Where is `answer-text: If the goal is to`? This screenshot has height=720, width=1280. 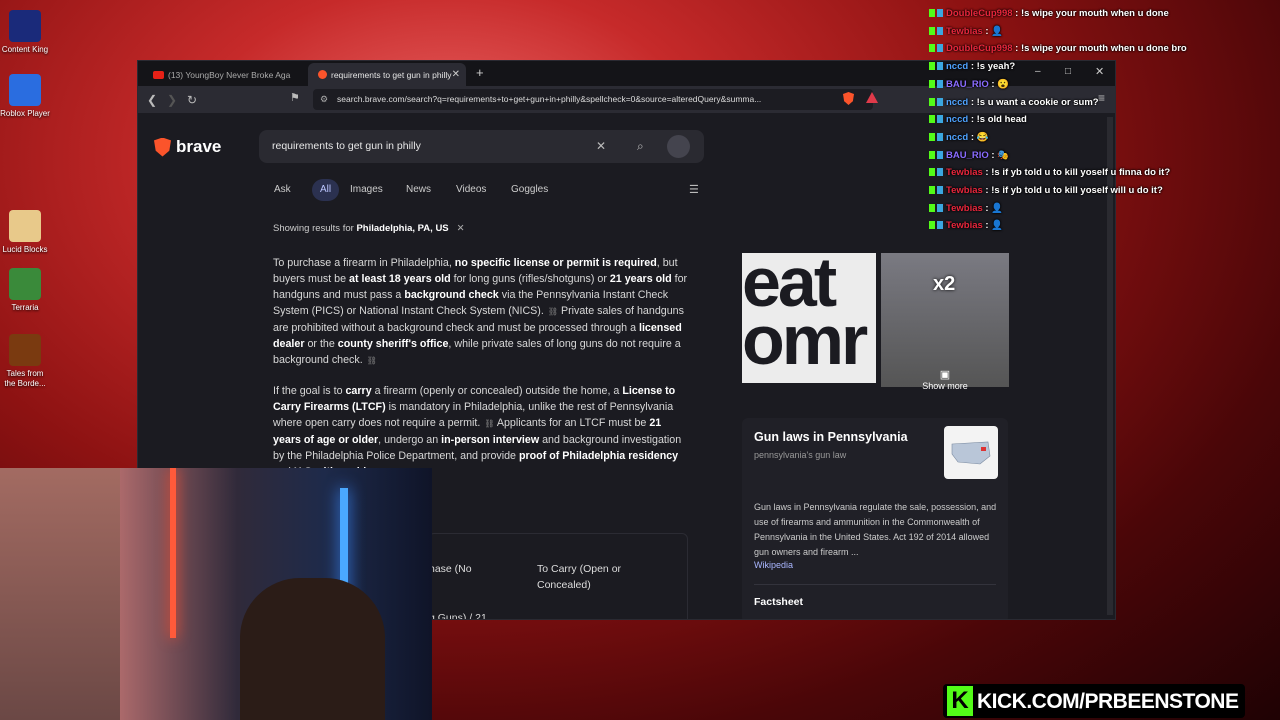 answer-text: If the goal is to is located at coordinates (309, 391).